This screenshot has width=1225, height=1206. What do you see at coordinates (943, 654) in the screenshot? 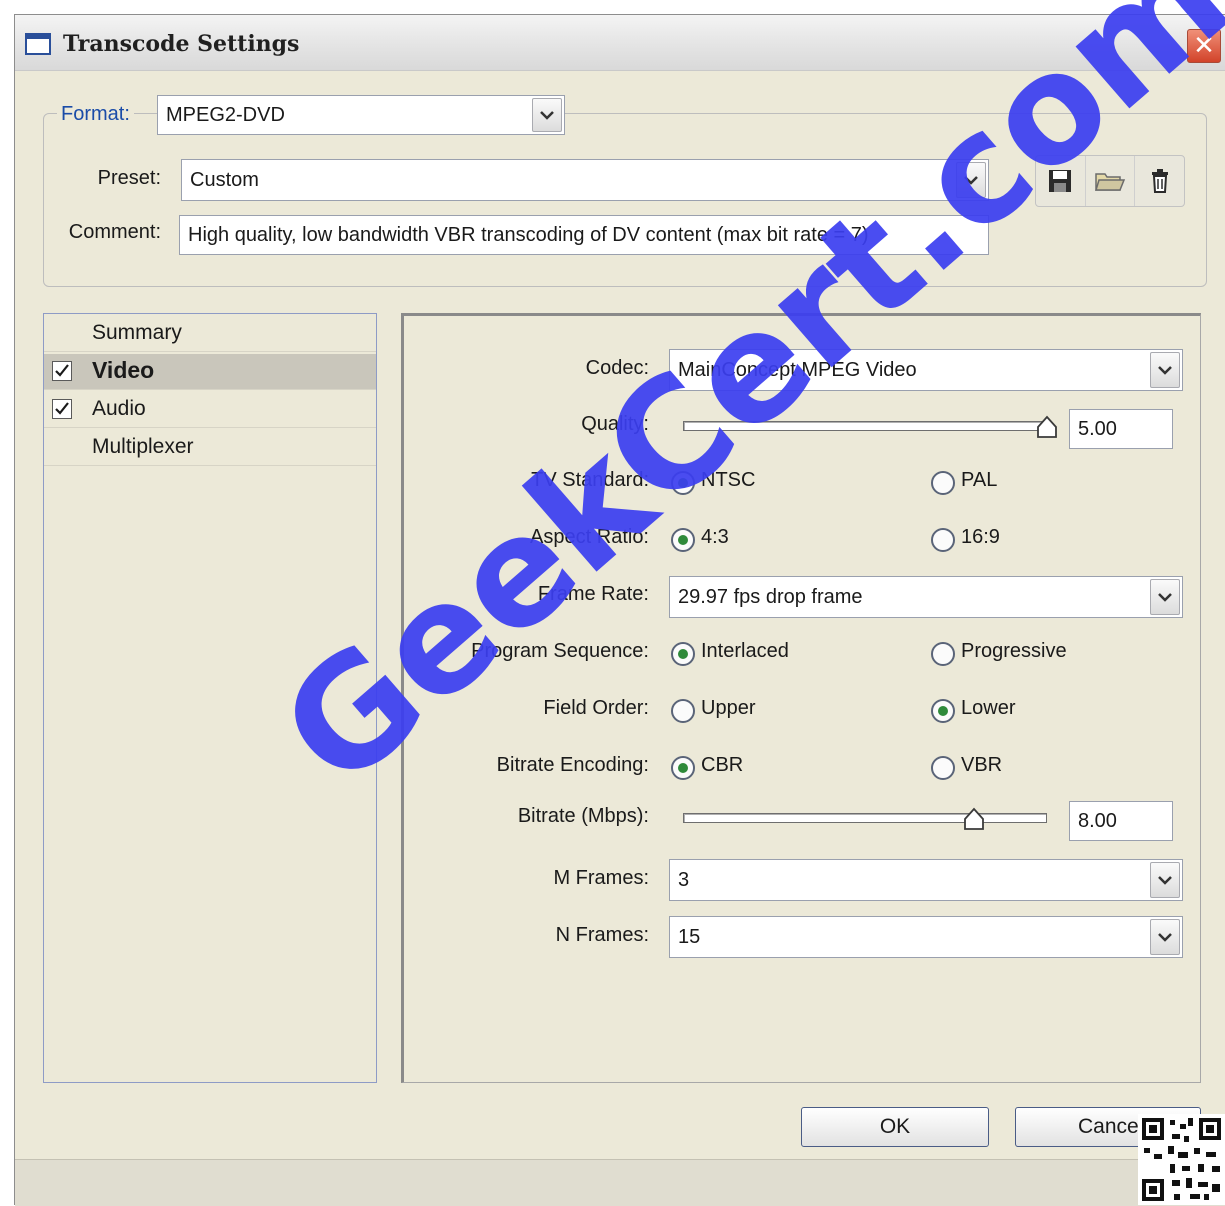
I see `progressive-radio` at bounding box center [943, 654].